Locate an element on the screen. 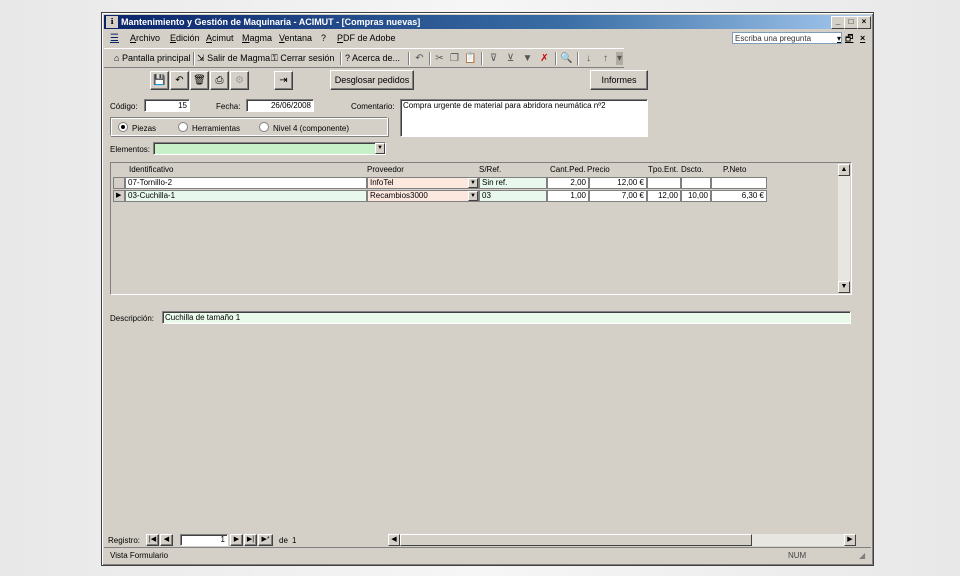 The image size is (960, 576). cell-dscto: 10,00 is located at coordinates (696, 196).